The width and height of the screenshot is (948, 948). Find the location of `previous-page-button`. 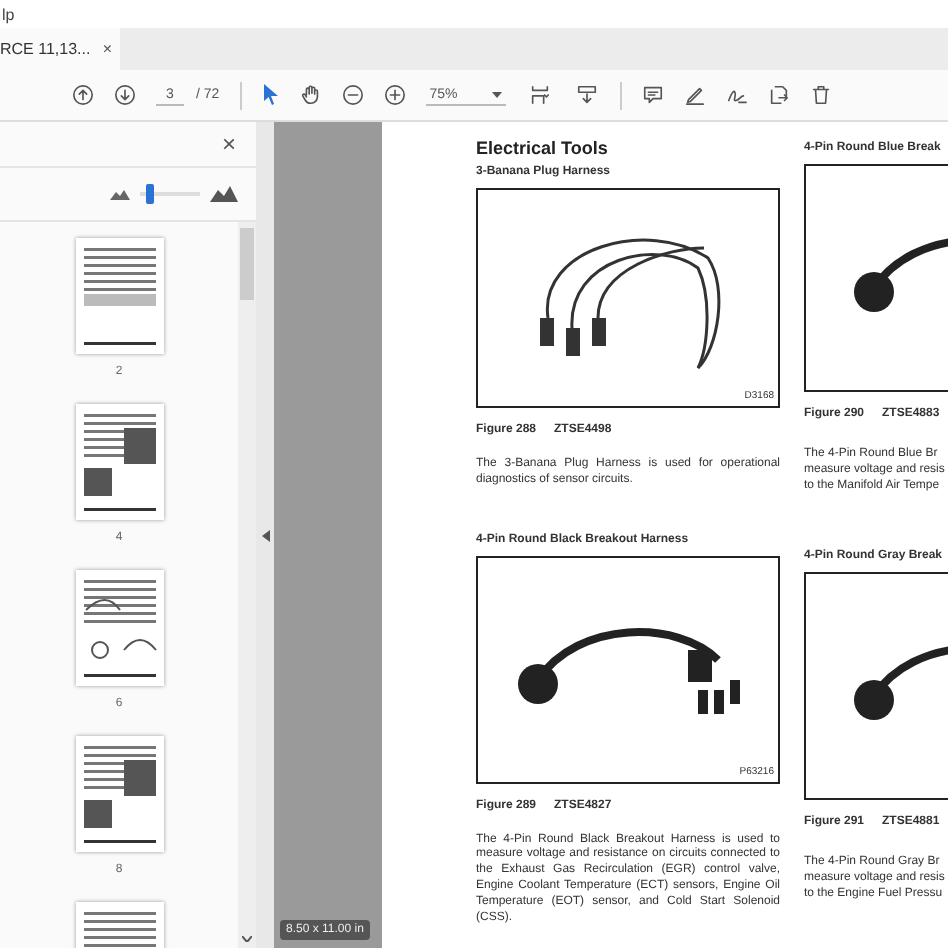

previous-page-button is located at coordinates (83, 95).